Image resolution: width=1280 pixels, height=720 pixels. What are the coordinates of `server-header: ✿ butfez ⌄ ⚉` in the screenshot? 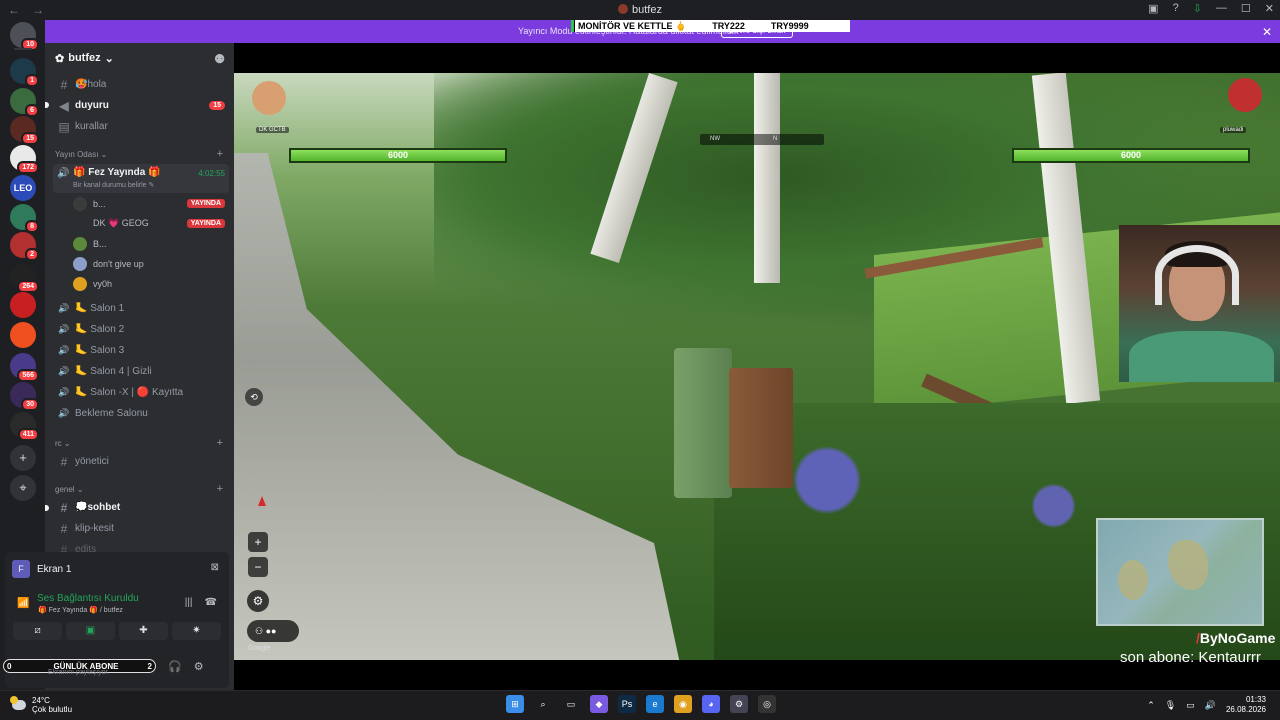 It's located at (139, 58).